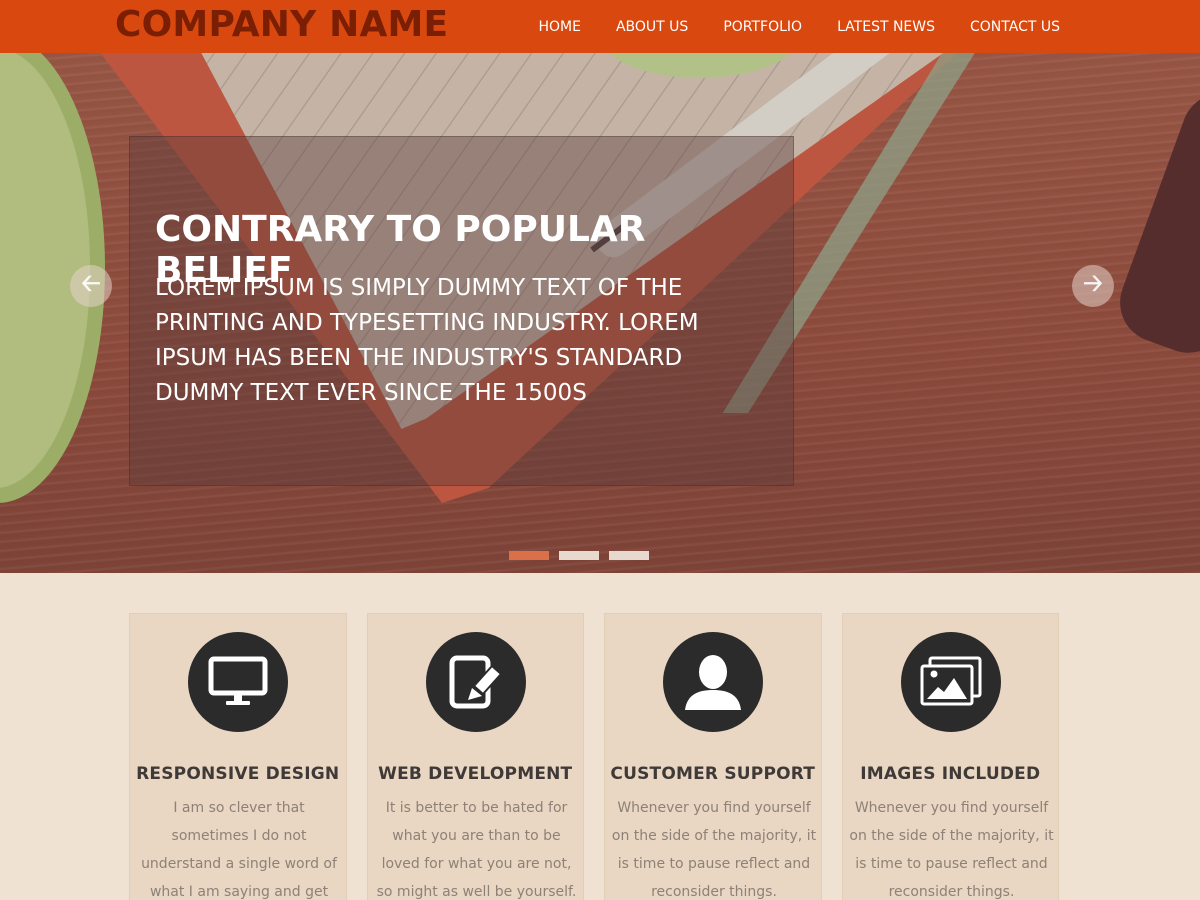 The image size is (1200, 900). I want to click on images-icon, so click(950, 681).